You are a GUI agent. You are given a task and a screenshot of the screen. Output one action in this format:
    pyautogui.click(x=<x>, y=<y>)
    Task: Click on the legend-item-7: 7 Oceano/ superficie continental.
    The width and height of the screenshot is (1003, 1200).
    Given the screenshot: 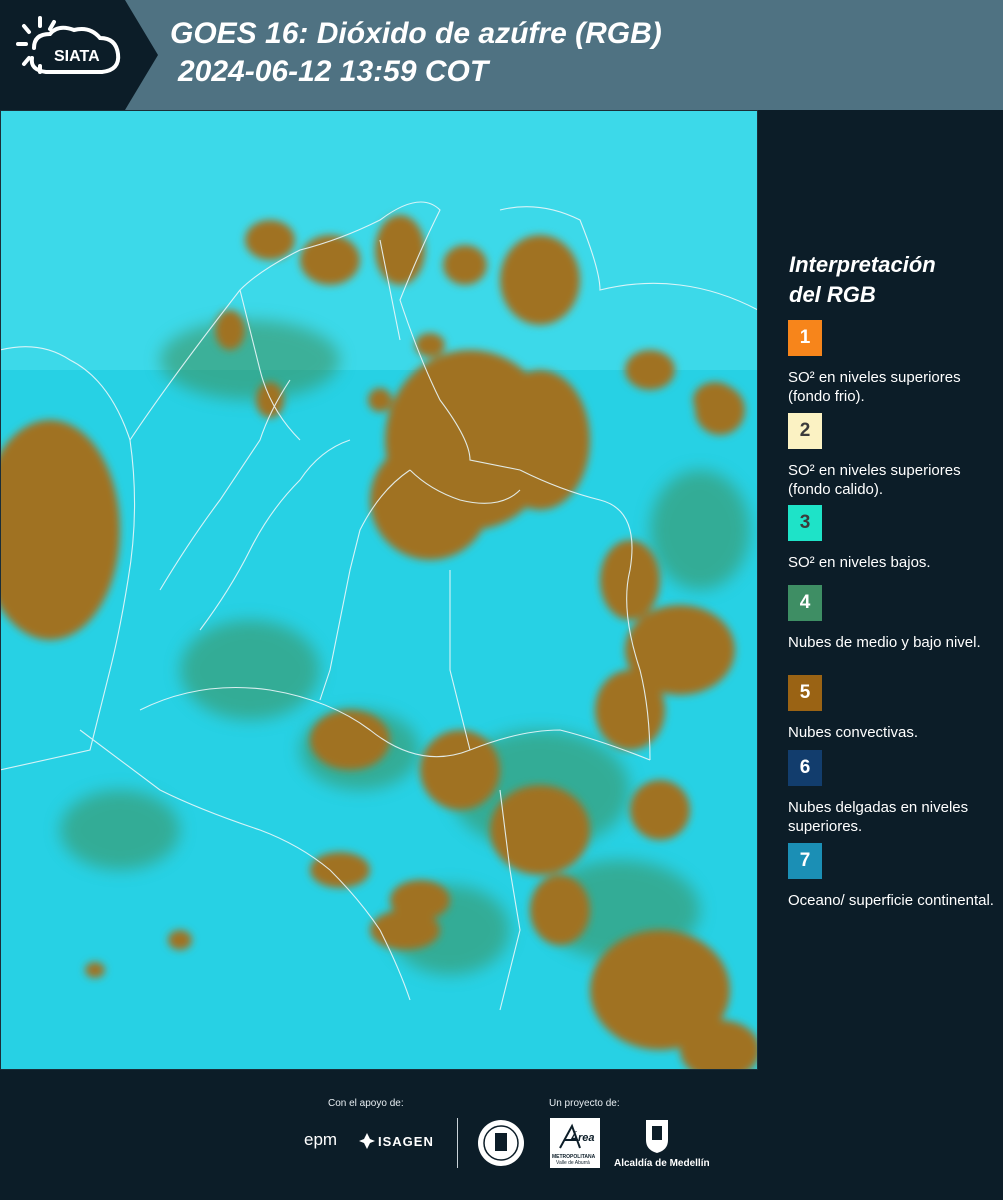 What is the action you would take?
    pyautogui.click(x=893, y=876)
    